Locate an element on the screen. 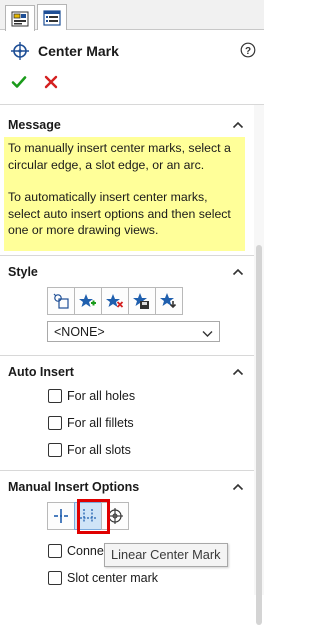  manual-insert-section-label: Manual Insert Options is located at coordinates (74, 487).